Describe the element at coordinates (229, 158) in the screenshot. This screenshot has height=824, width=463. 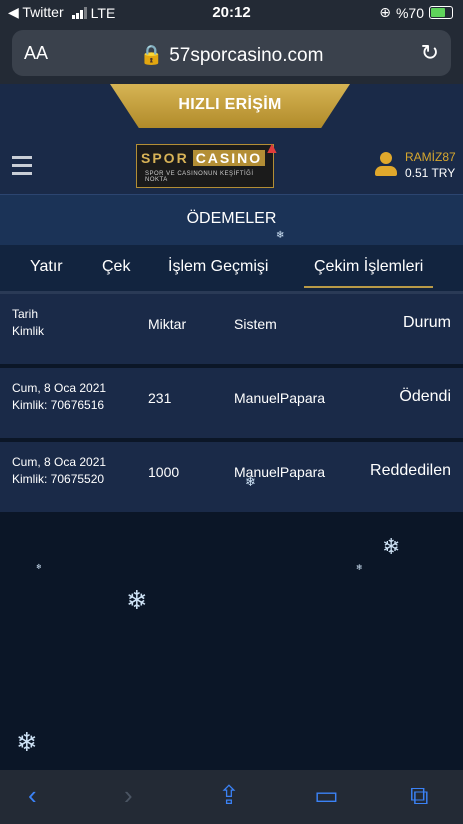
I see `logo-casino: CASINO` at that location.